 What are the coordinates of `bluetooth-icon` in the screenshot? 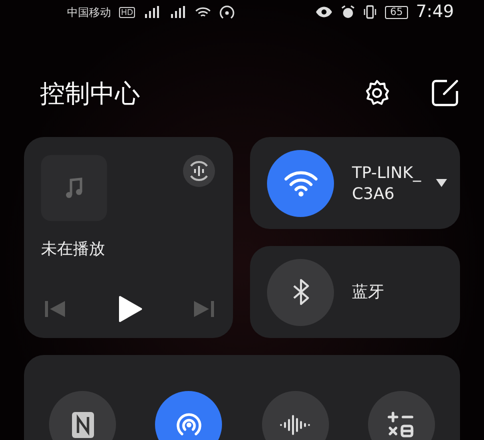 It's located at (301, 292).